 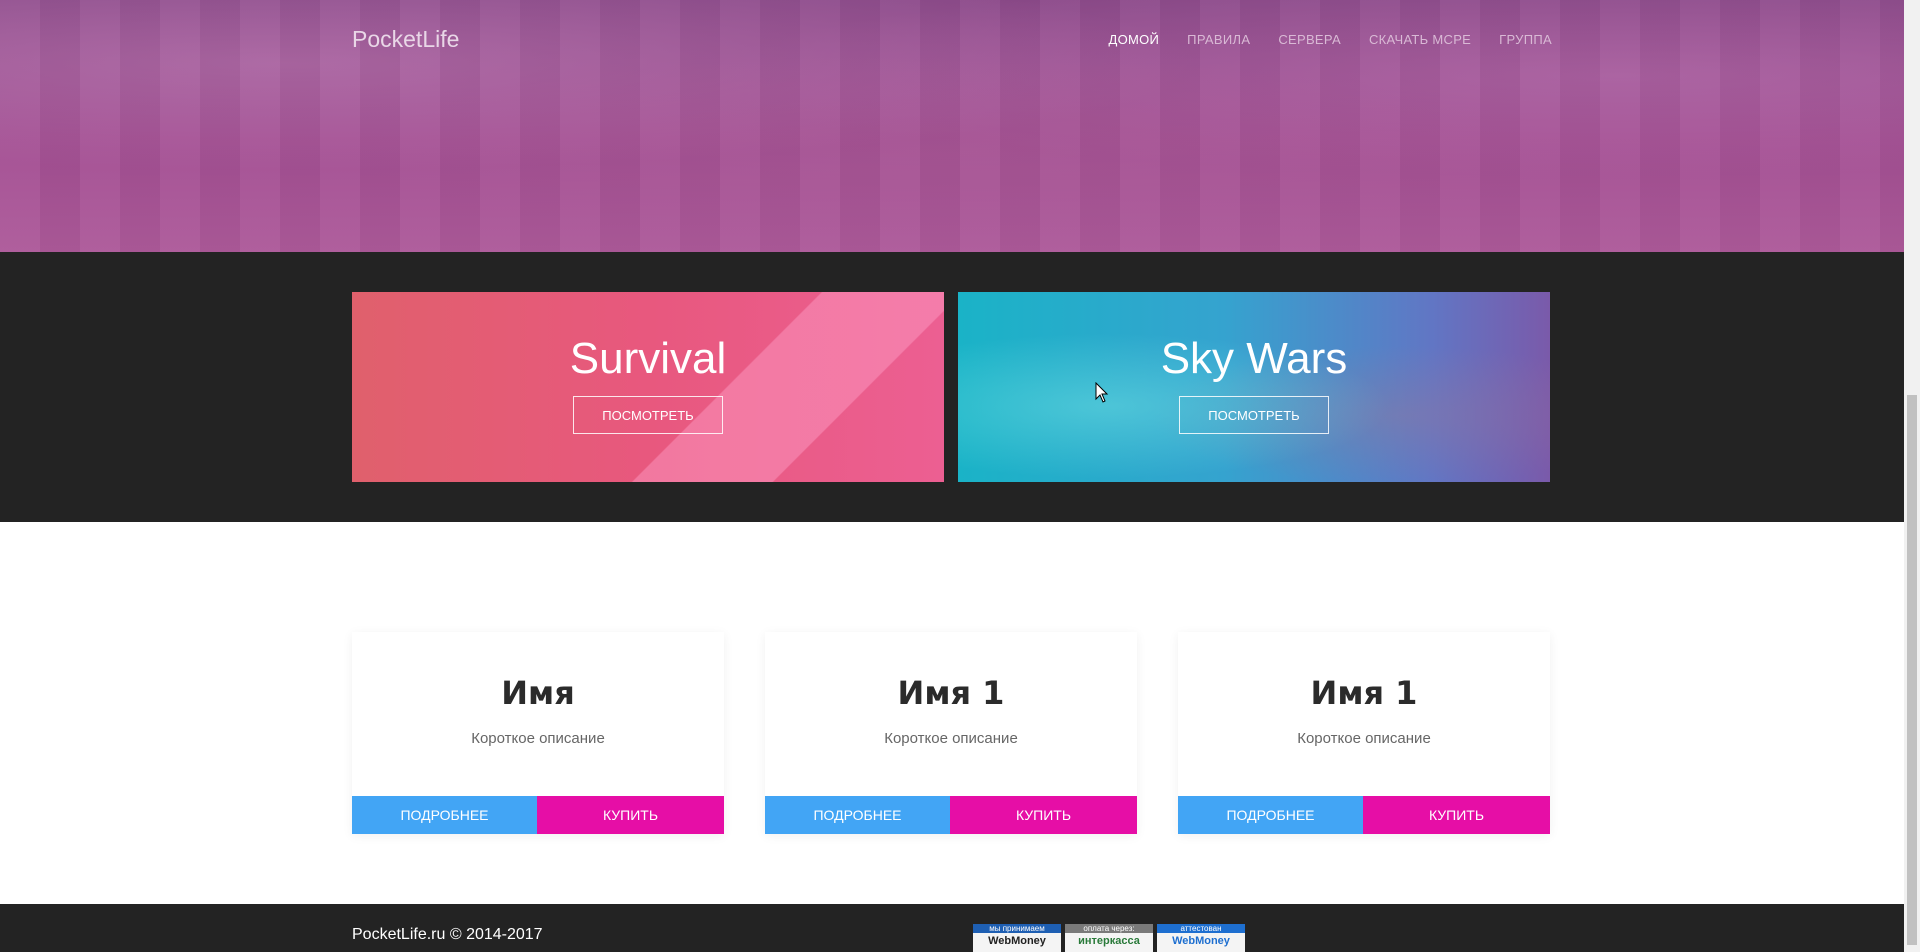 I want to click on webmoney-icon: мы принимаем WebMoney, so click(x=1017, y=938).